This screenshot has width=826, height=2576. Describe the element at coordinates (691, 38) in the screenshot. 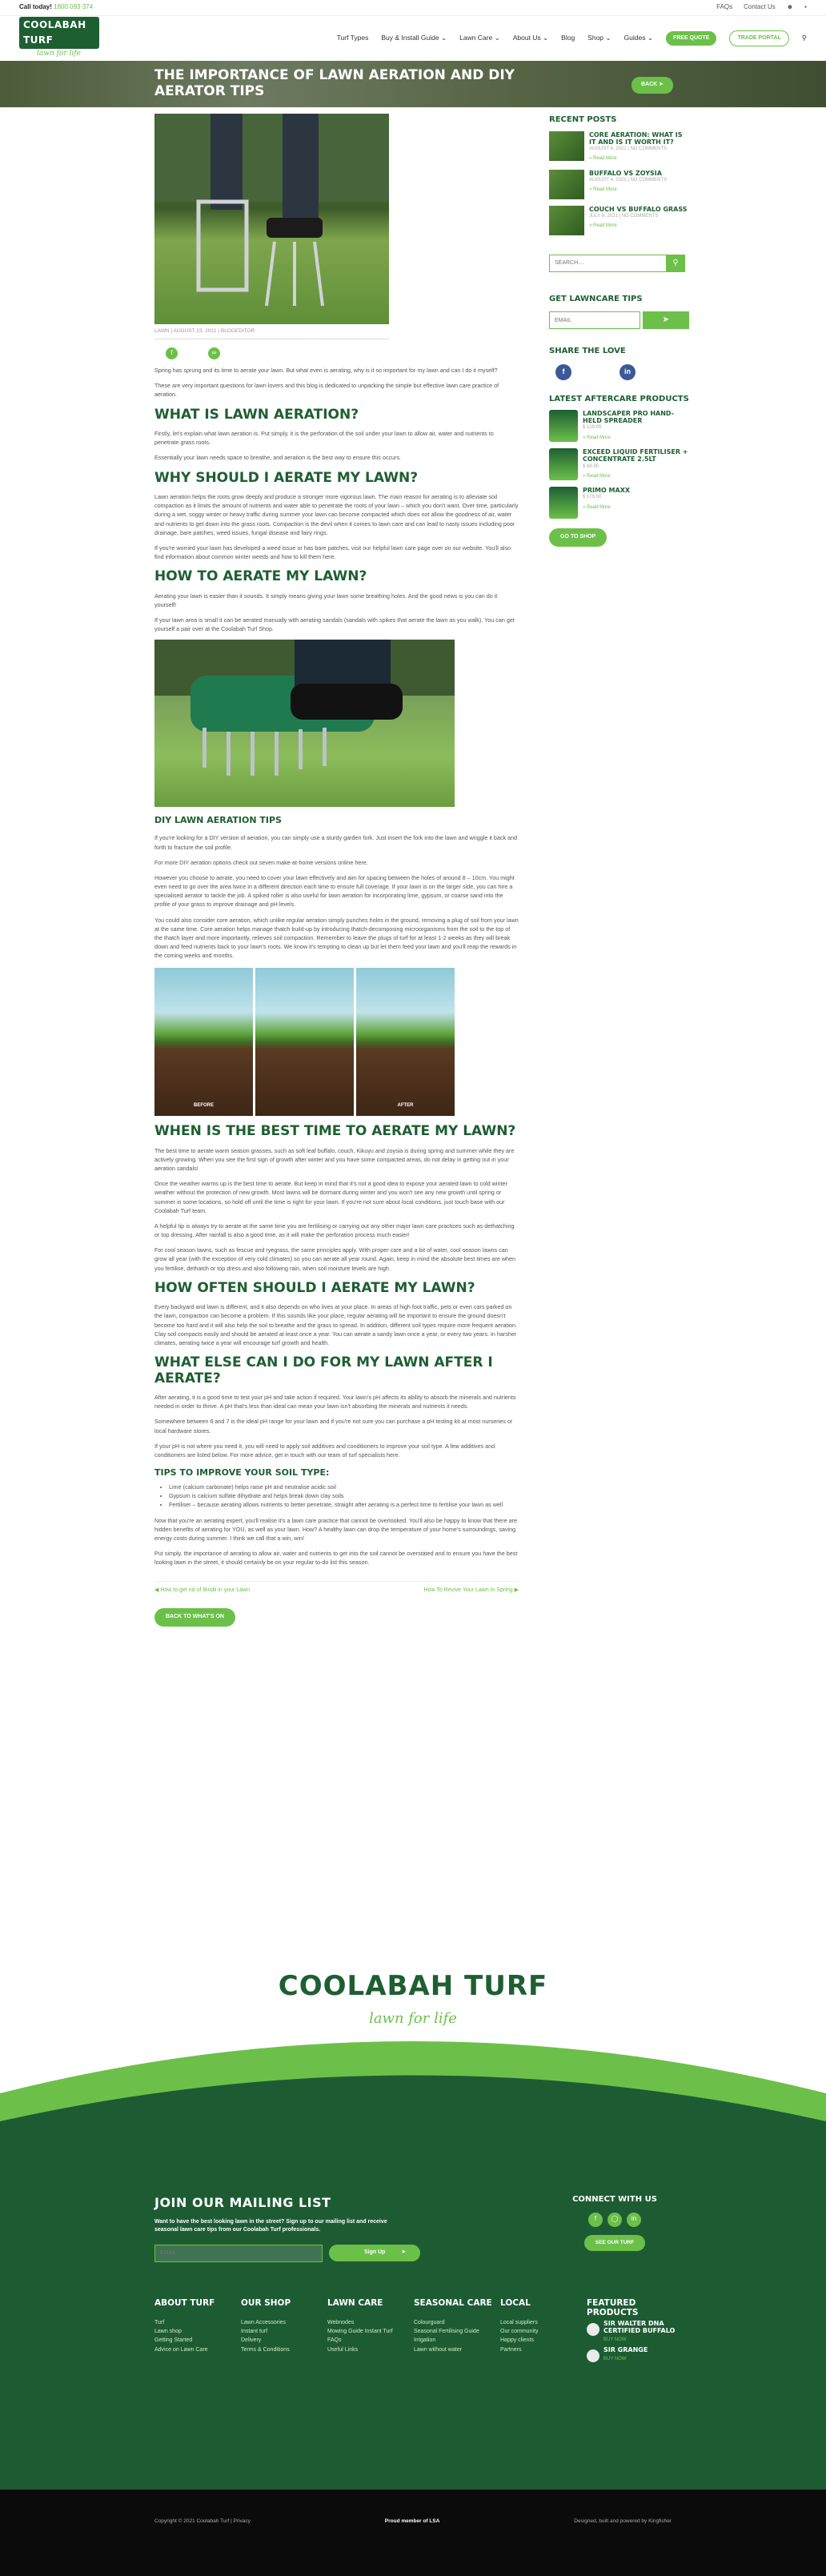

I see `free-quote-button: FREE QUOTE` at that location.